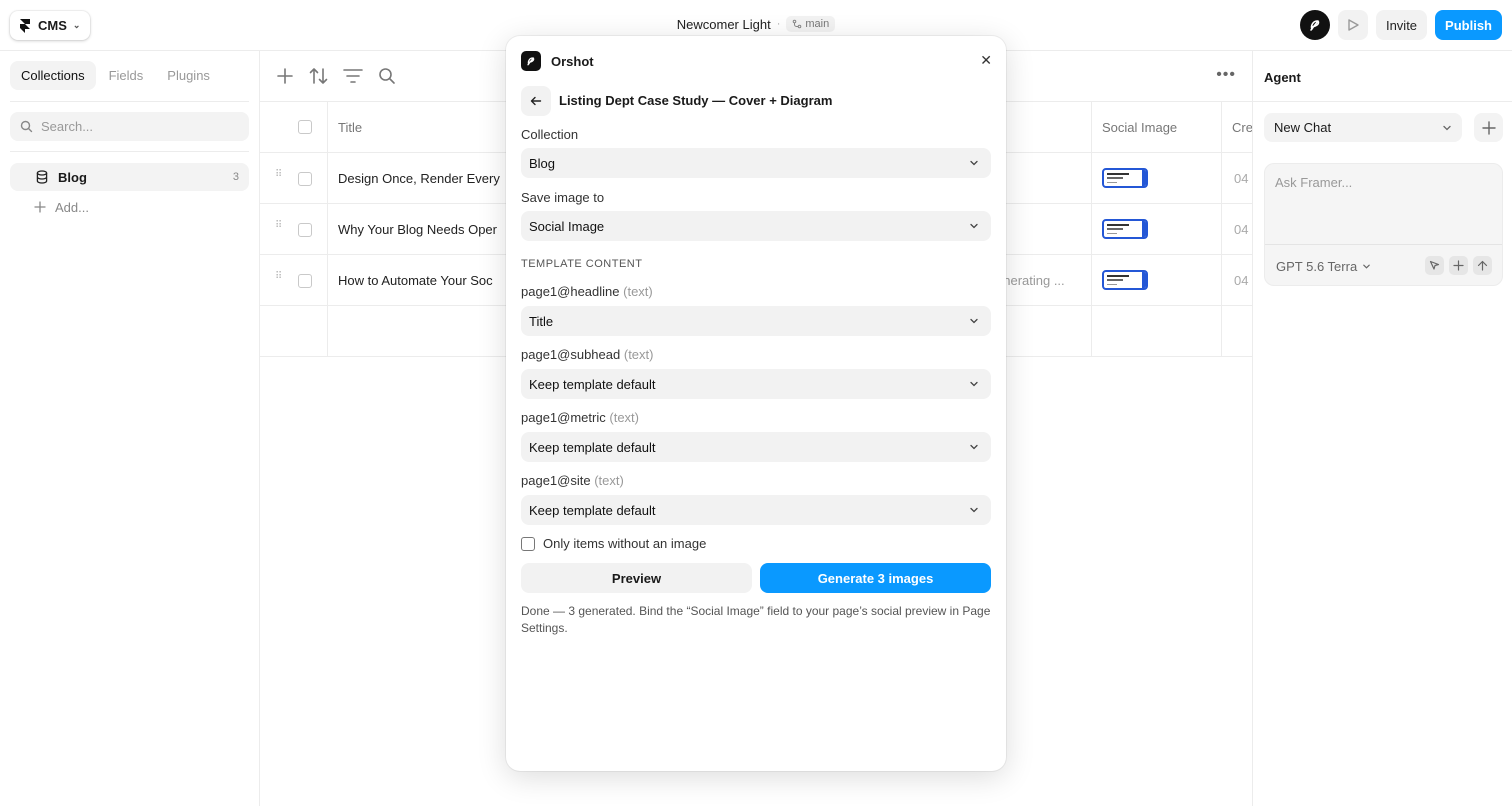 The width and height of the screenshot is (1512, 806). What do you see at coordinates (1382, 205) in the screenshot?
I see `ask-input` at bounding box center [1382, 205].